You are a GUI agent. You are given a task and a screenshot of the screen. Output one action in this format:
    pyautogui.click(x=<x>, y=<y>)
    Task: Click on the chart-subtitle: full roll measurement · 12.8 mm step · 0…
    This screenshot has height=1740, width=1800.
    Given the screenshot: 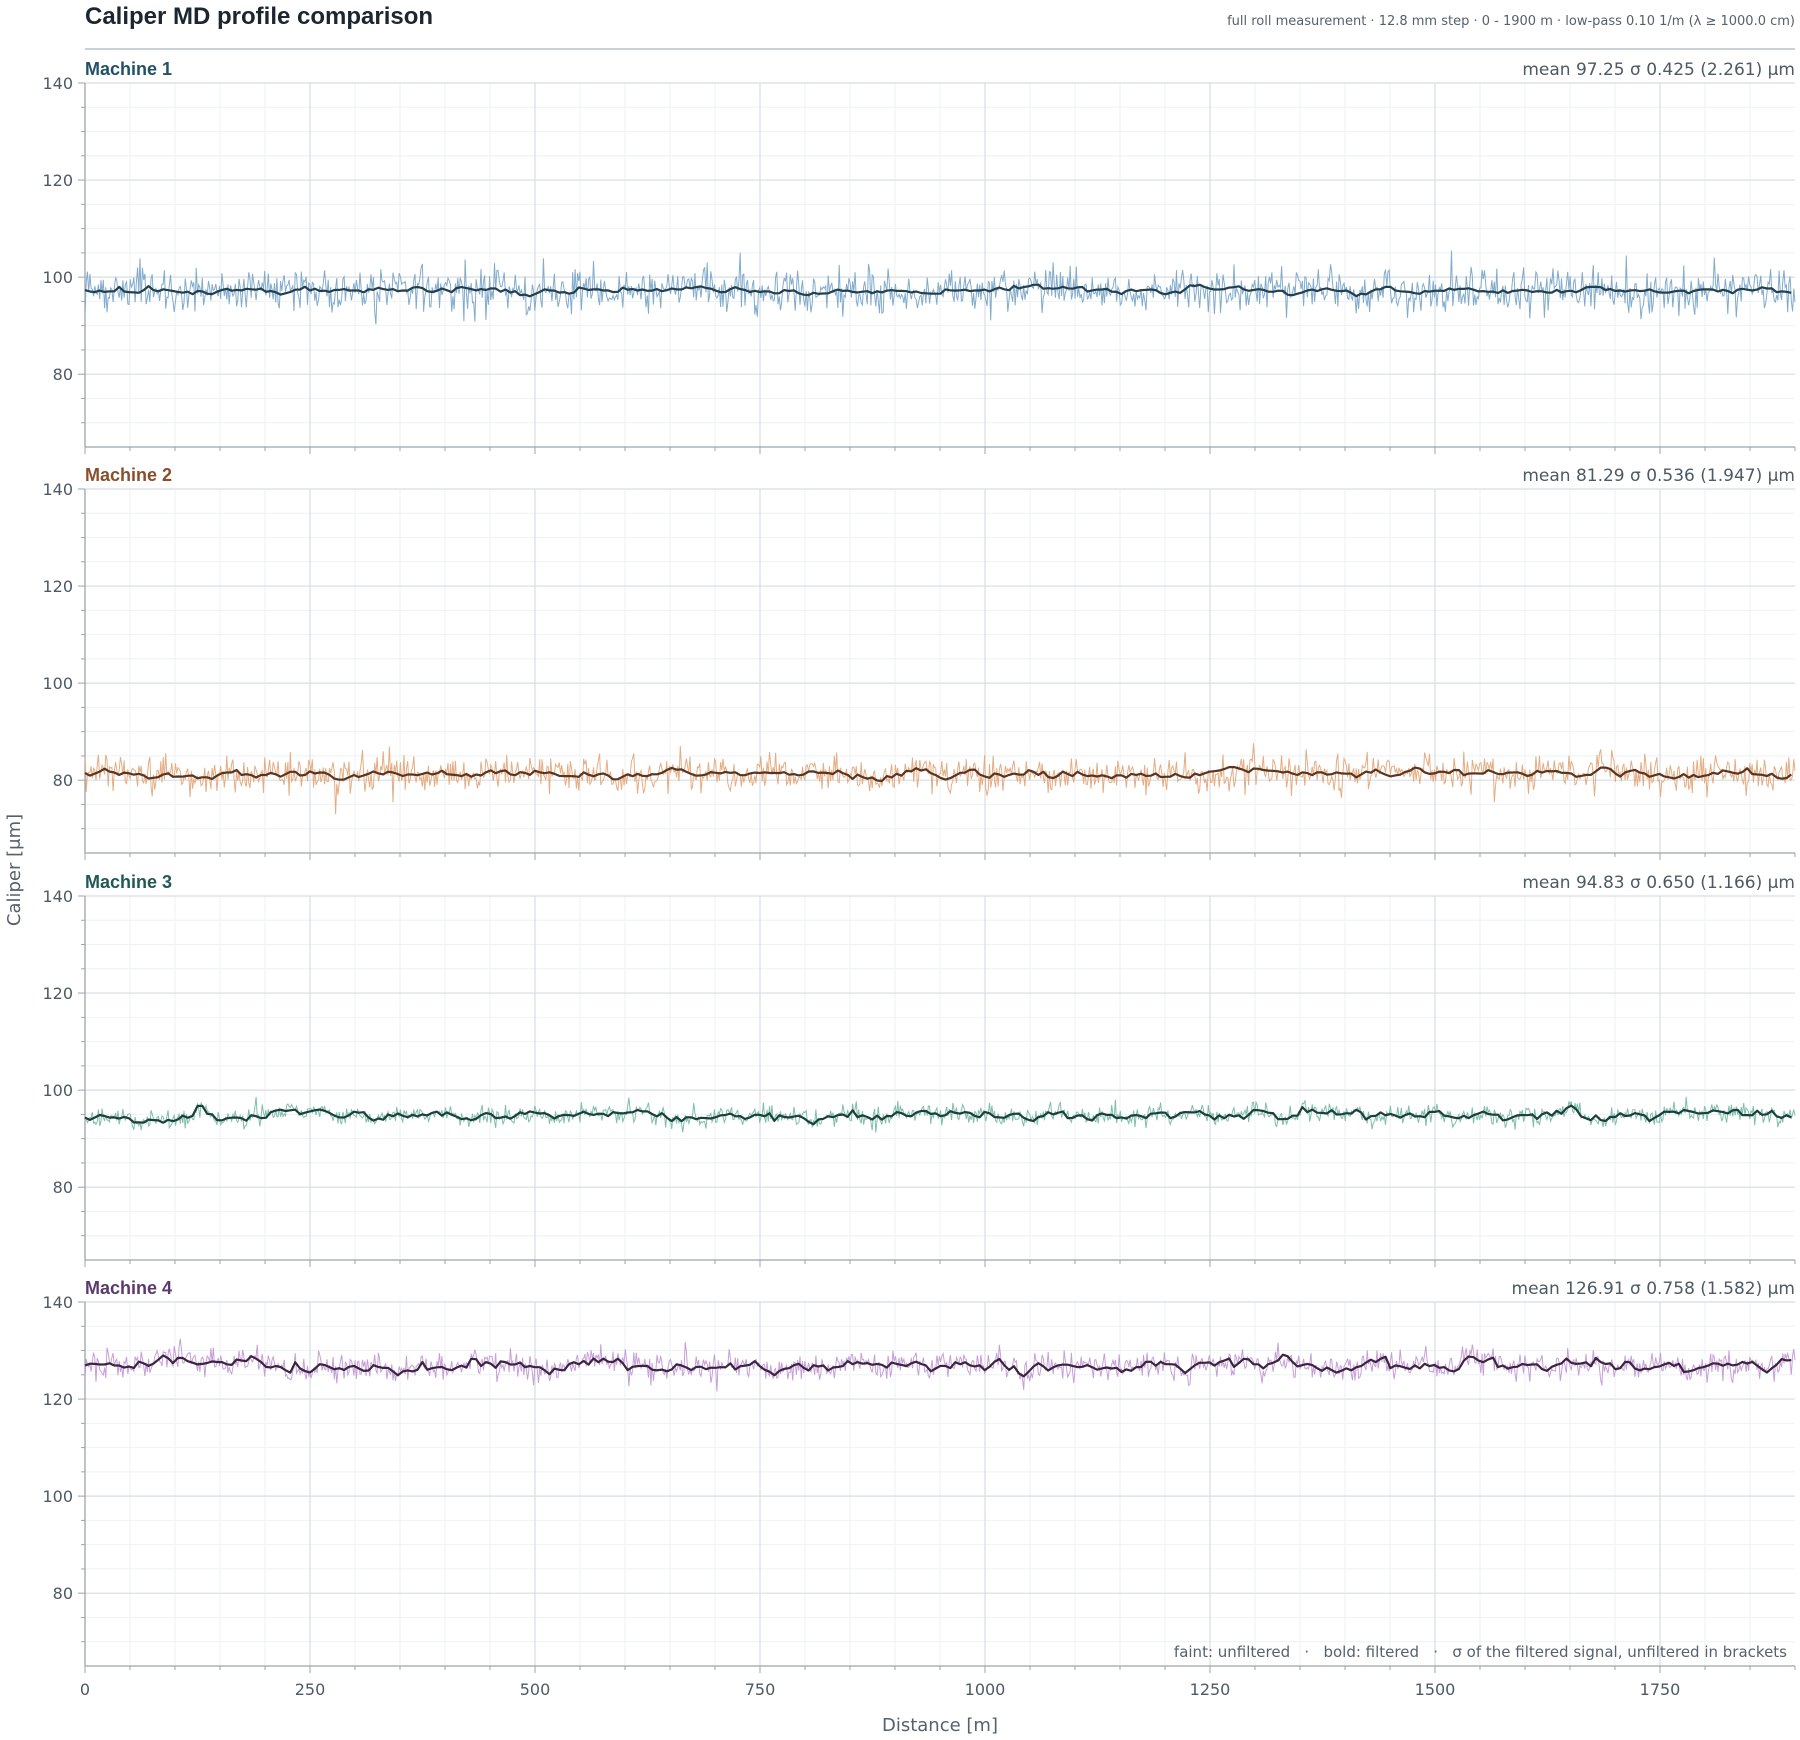 What is the action you would take?
    pyautogui.click(x=1511, y=21)
    